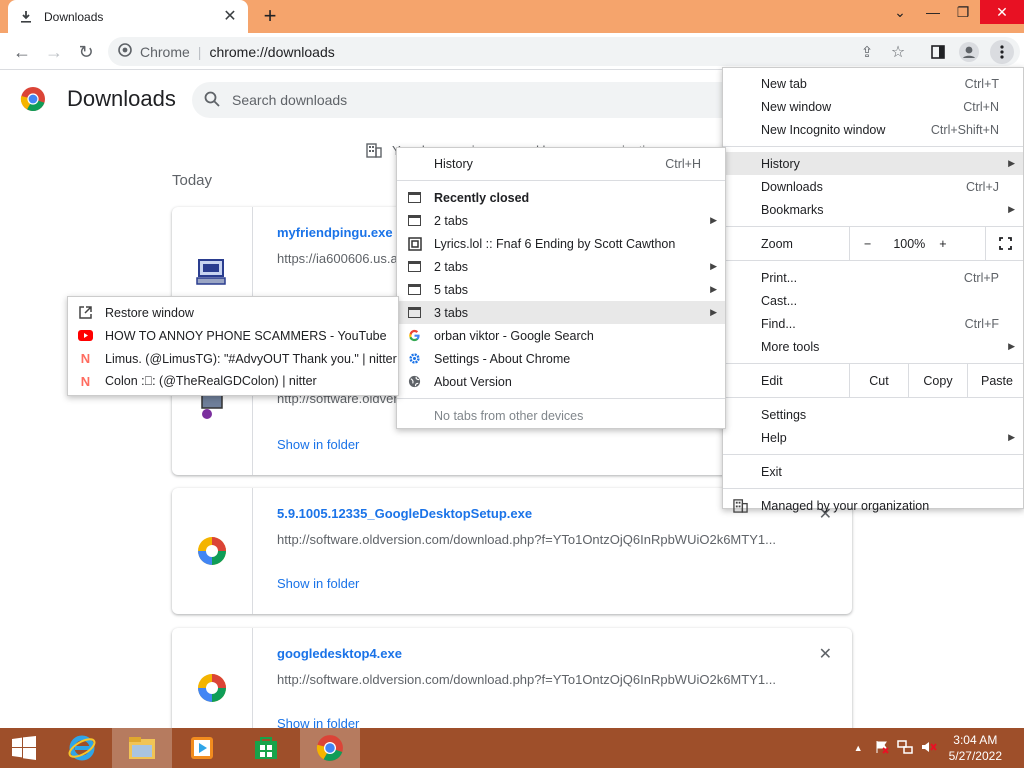  I want to click on globe-icon, so click(414, 381).